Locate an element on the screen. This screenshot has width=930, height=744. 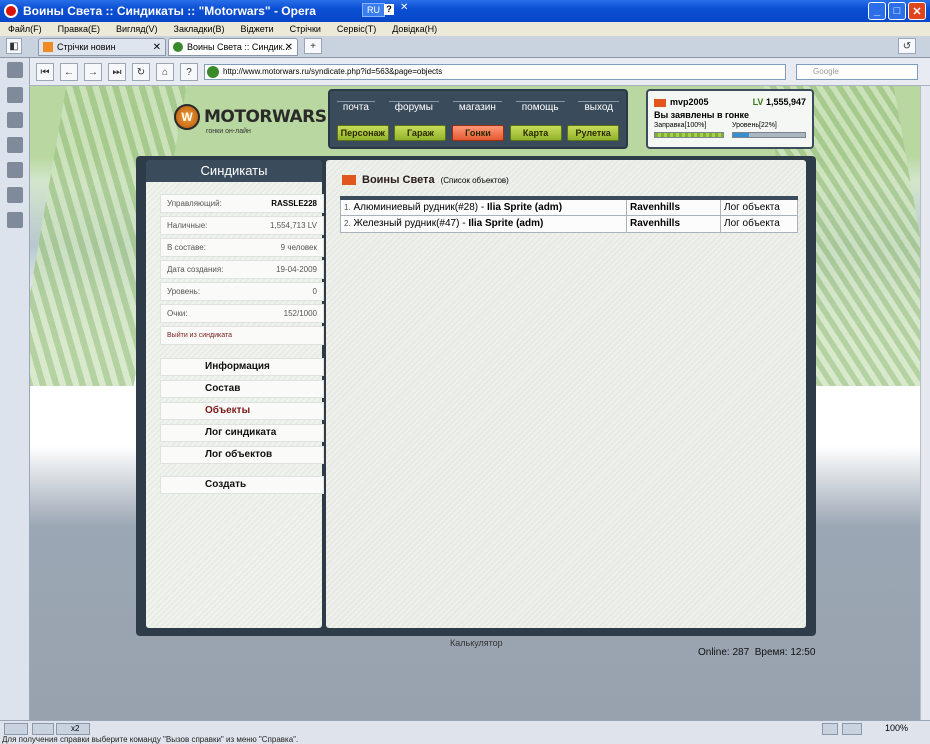
nav-logout: выход is located at coordinates (599, 107).